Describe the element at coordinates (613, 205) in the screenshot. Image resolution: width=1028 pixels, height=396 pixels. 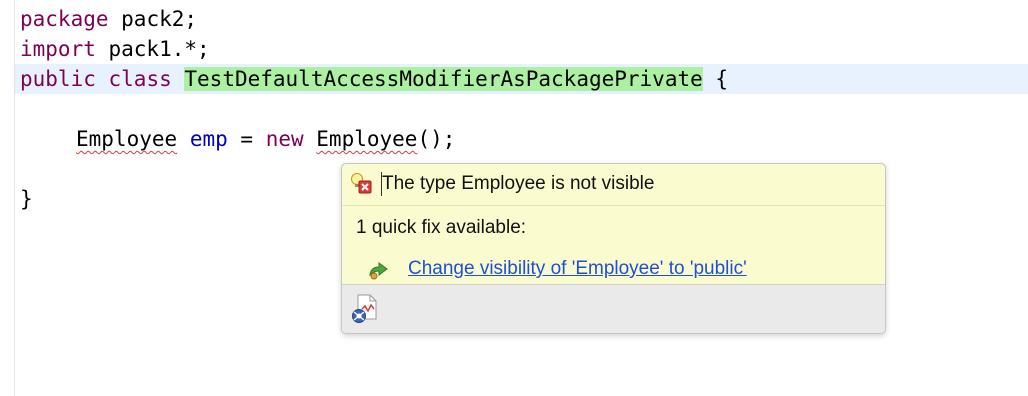
I see `popup-divider` at that location.